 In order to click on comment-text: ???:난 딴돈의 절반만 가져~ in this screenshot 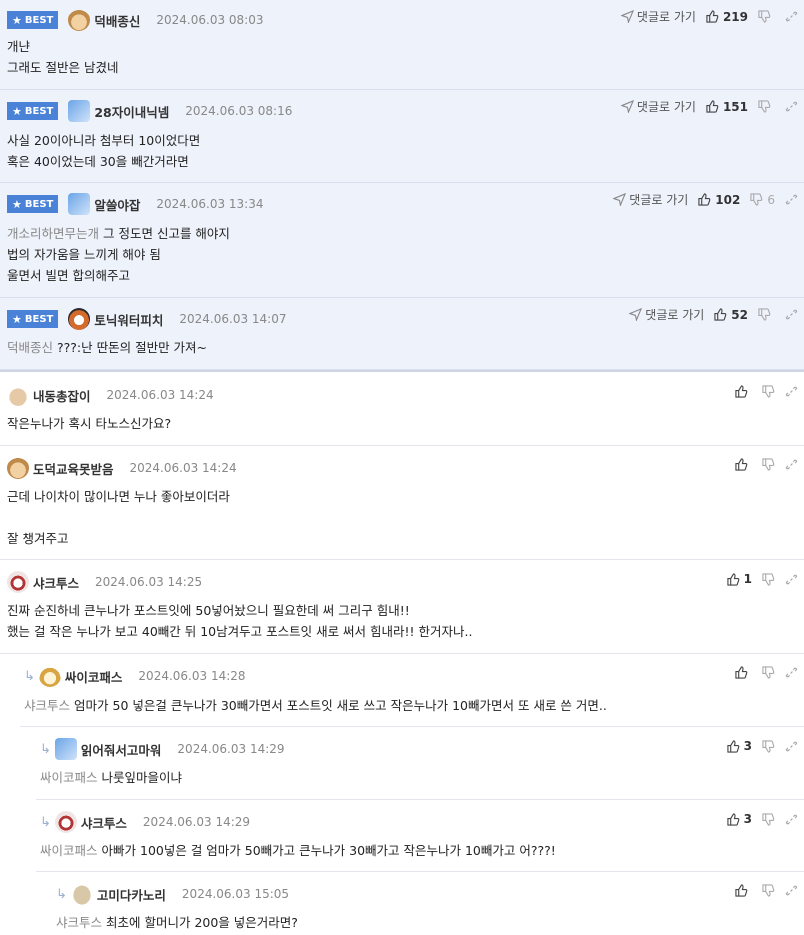, I will do `click(132, 347)`.